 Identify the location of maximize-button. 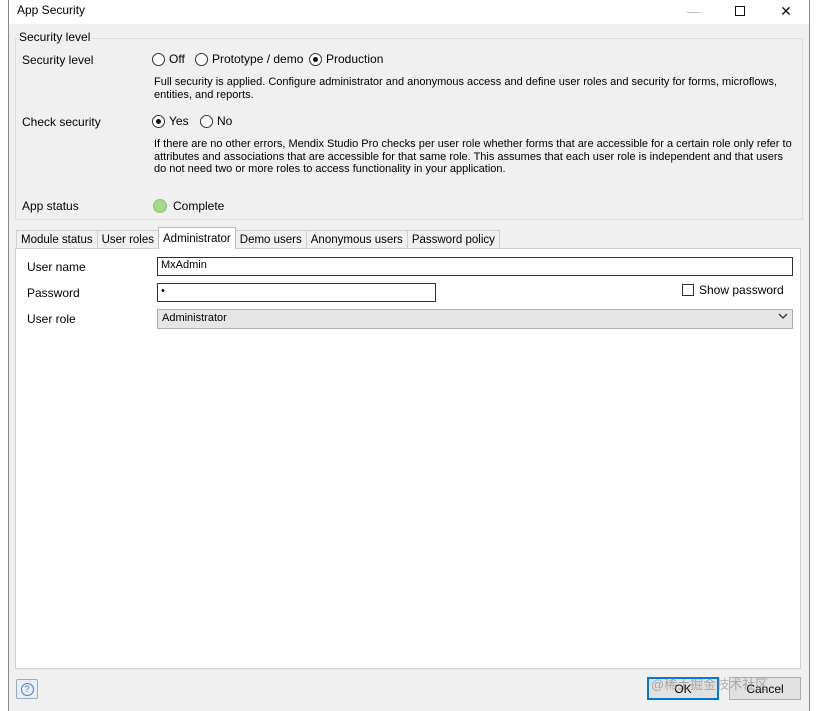
(740, 11).